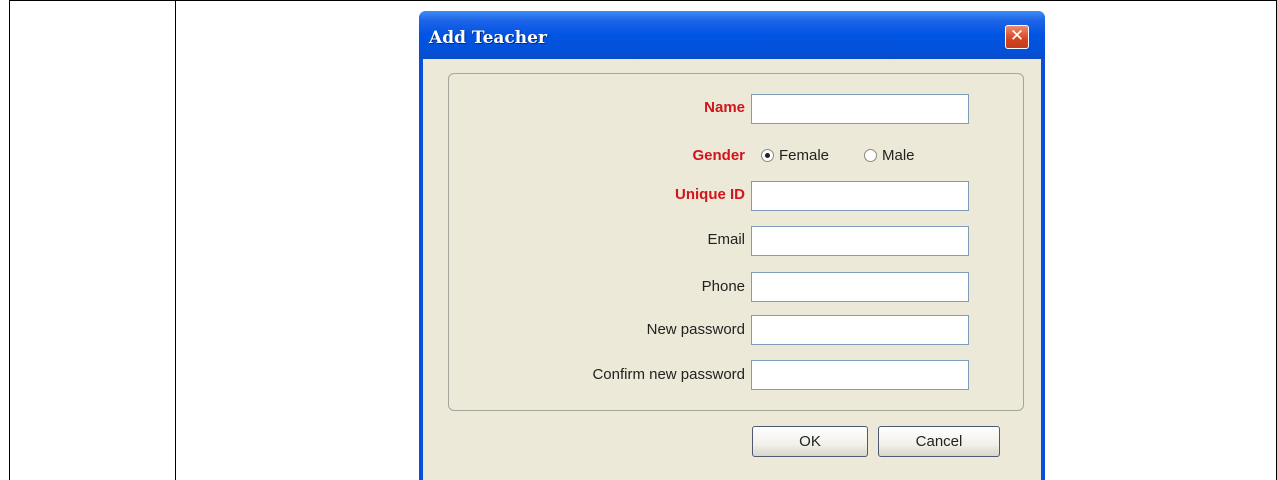  I want to click on cancel-button: Cancel, so click(939, 441).